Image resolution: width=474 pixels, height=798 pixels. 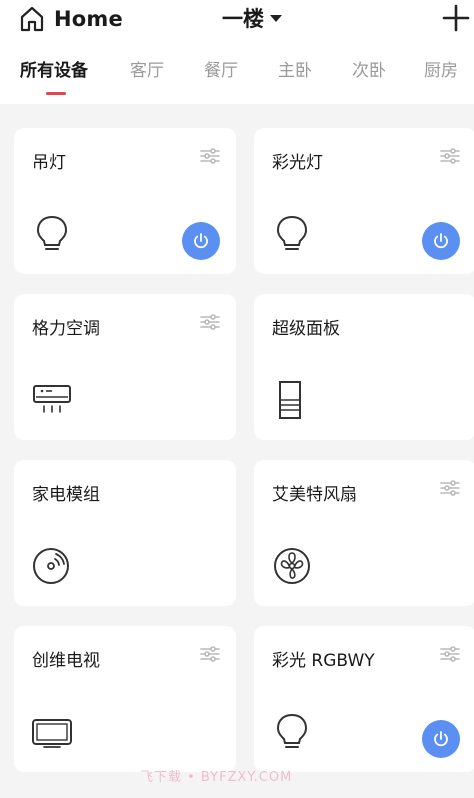 I want to click on device-name: 彩光灯, so click(x=297, y=163).